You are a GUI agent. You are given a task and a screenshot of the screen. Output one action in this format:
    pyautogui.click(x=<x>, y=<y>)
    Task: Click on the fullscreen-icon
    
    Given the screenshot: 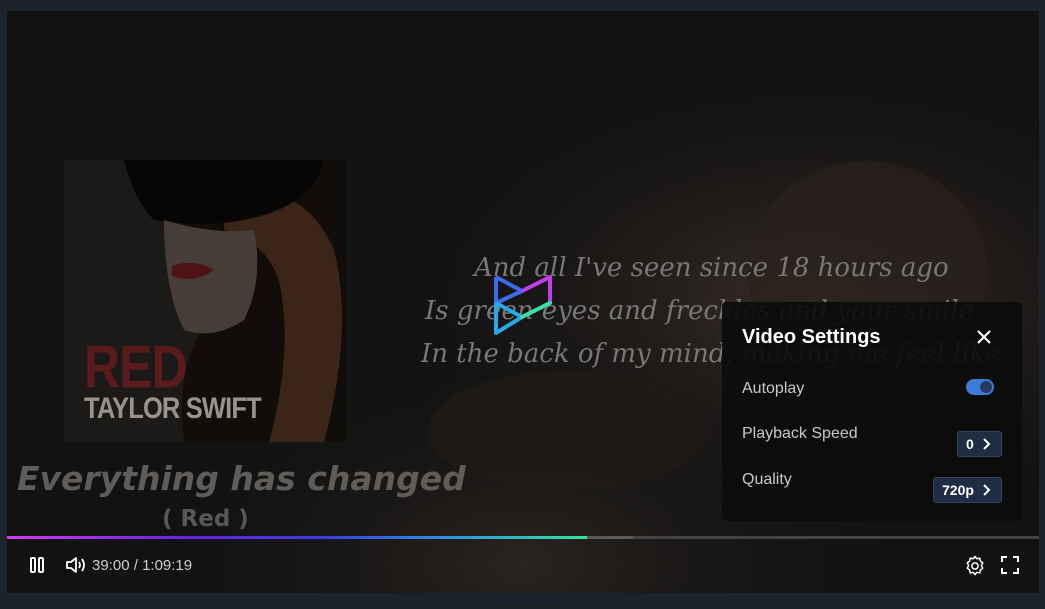 What is the action you would take?
    pyautogui.click(x=1010, y=565)
    